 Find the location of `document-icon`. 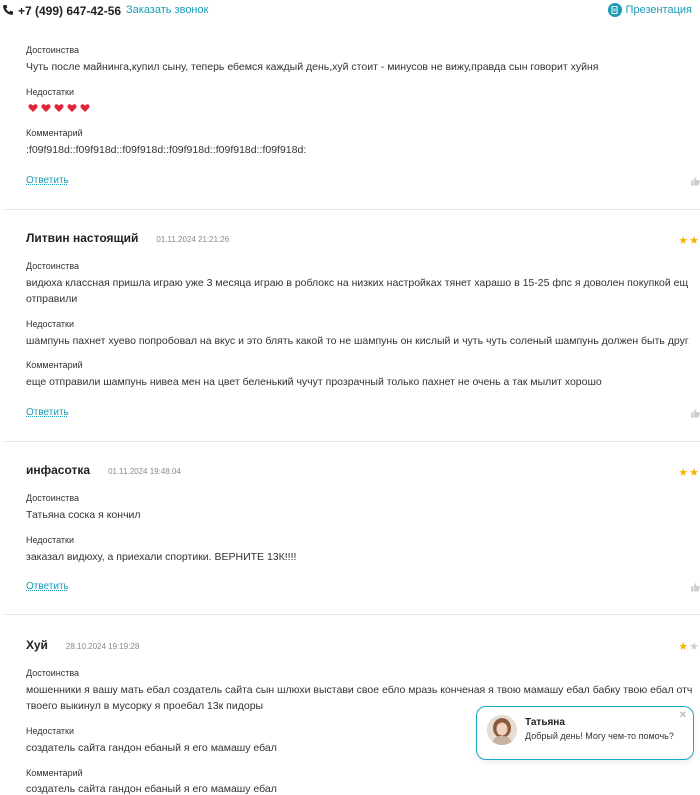

document-icon is located at coordinates (614, 10).